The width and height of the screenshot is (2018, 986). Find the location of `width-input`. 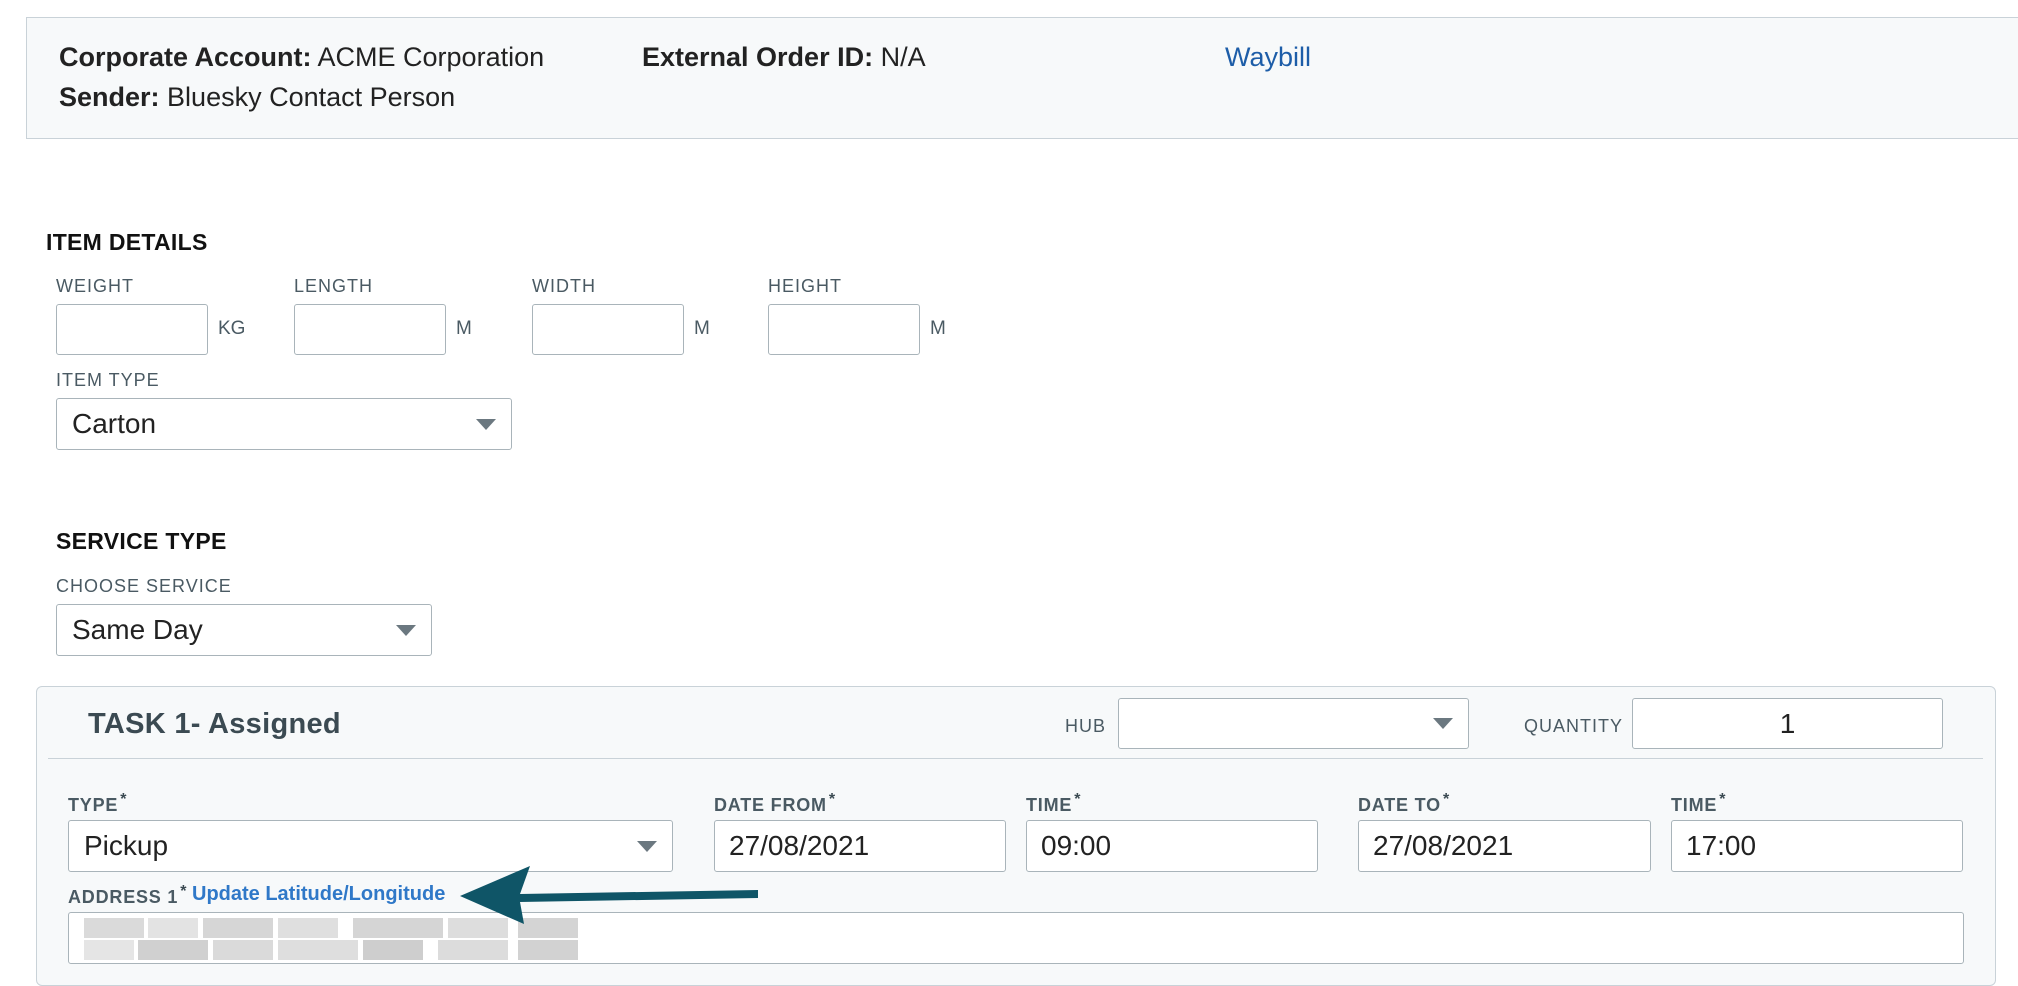

width-input is located at coordinates (608, 329).